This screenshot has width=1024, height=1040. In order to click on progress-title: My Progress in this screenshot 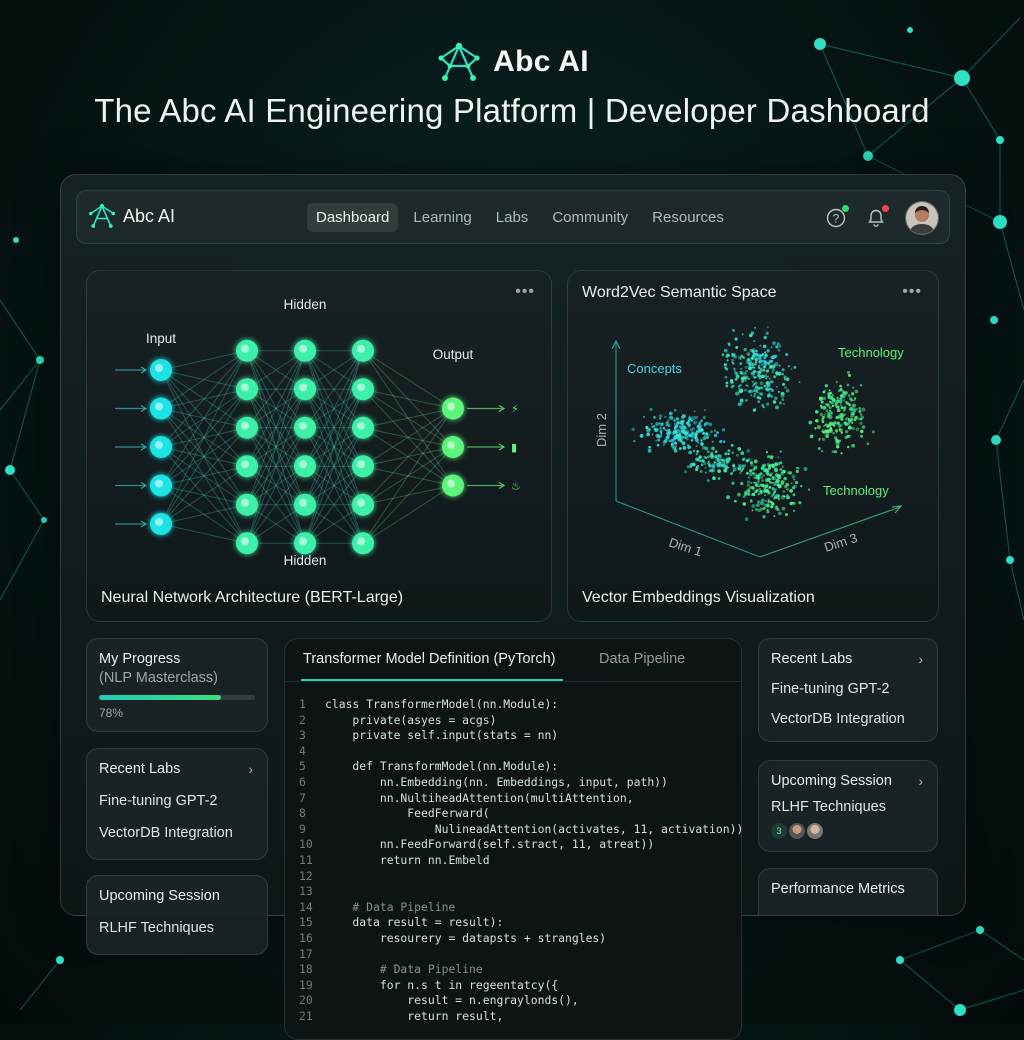, I will do `click(140, 659)`.